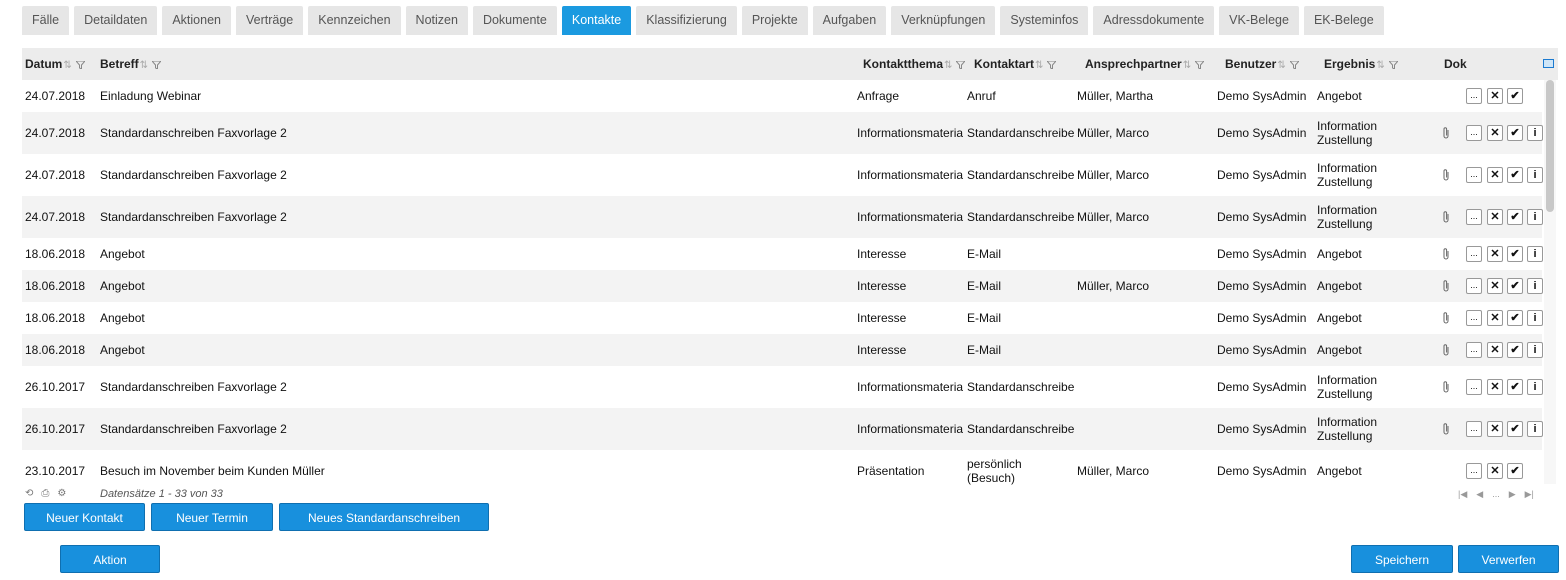 This screenshot has height=580, width=1566. I want to click on tab-kontakte: Kontakte, so click(596, 20).